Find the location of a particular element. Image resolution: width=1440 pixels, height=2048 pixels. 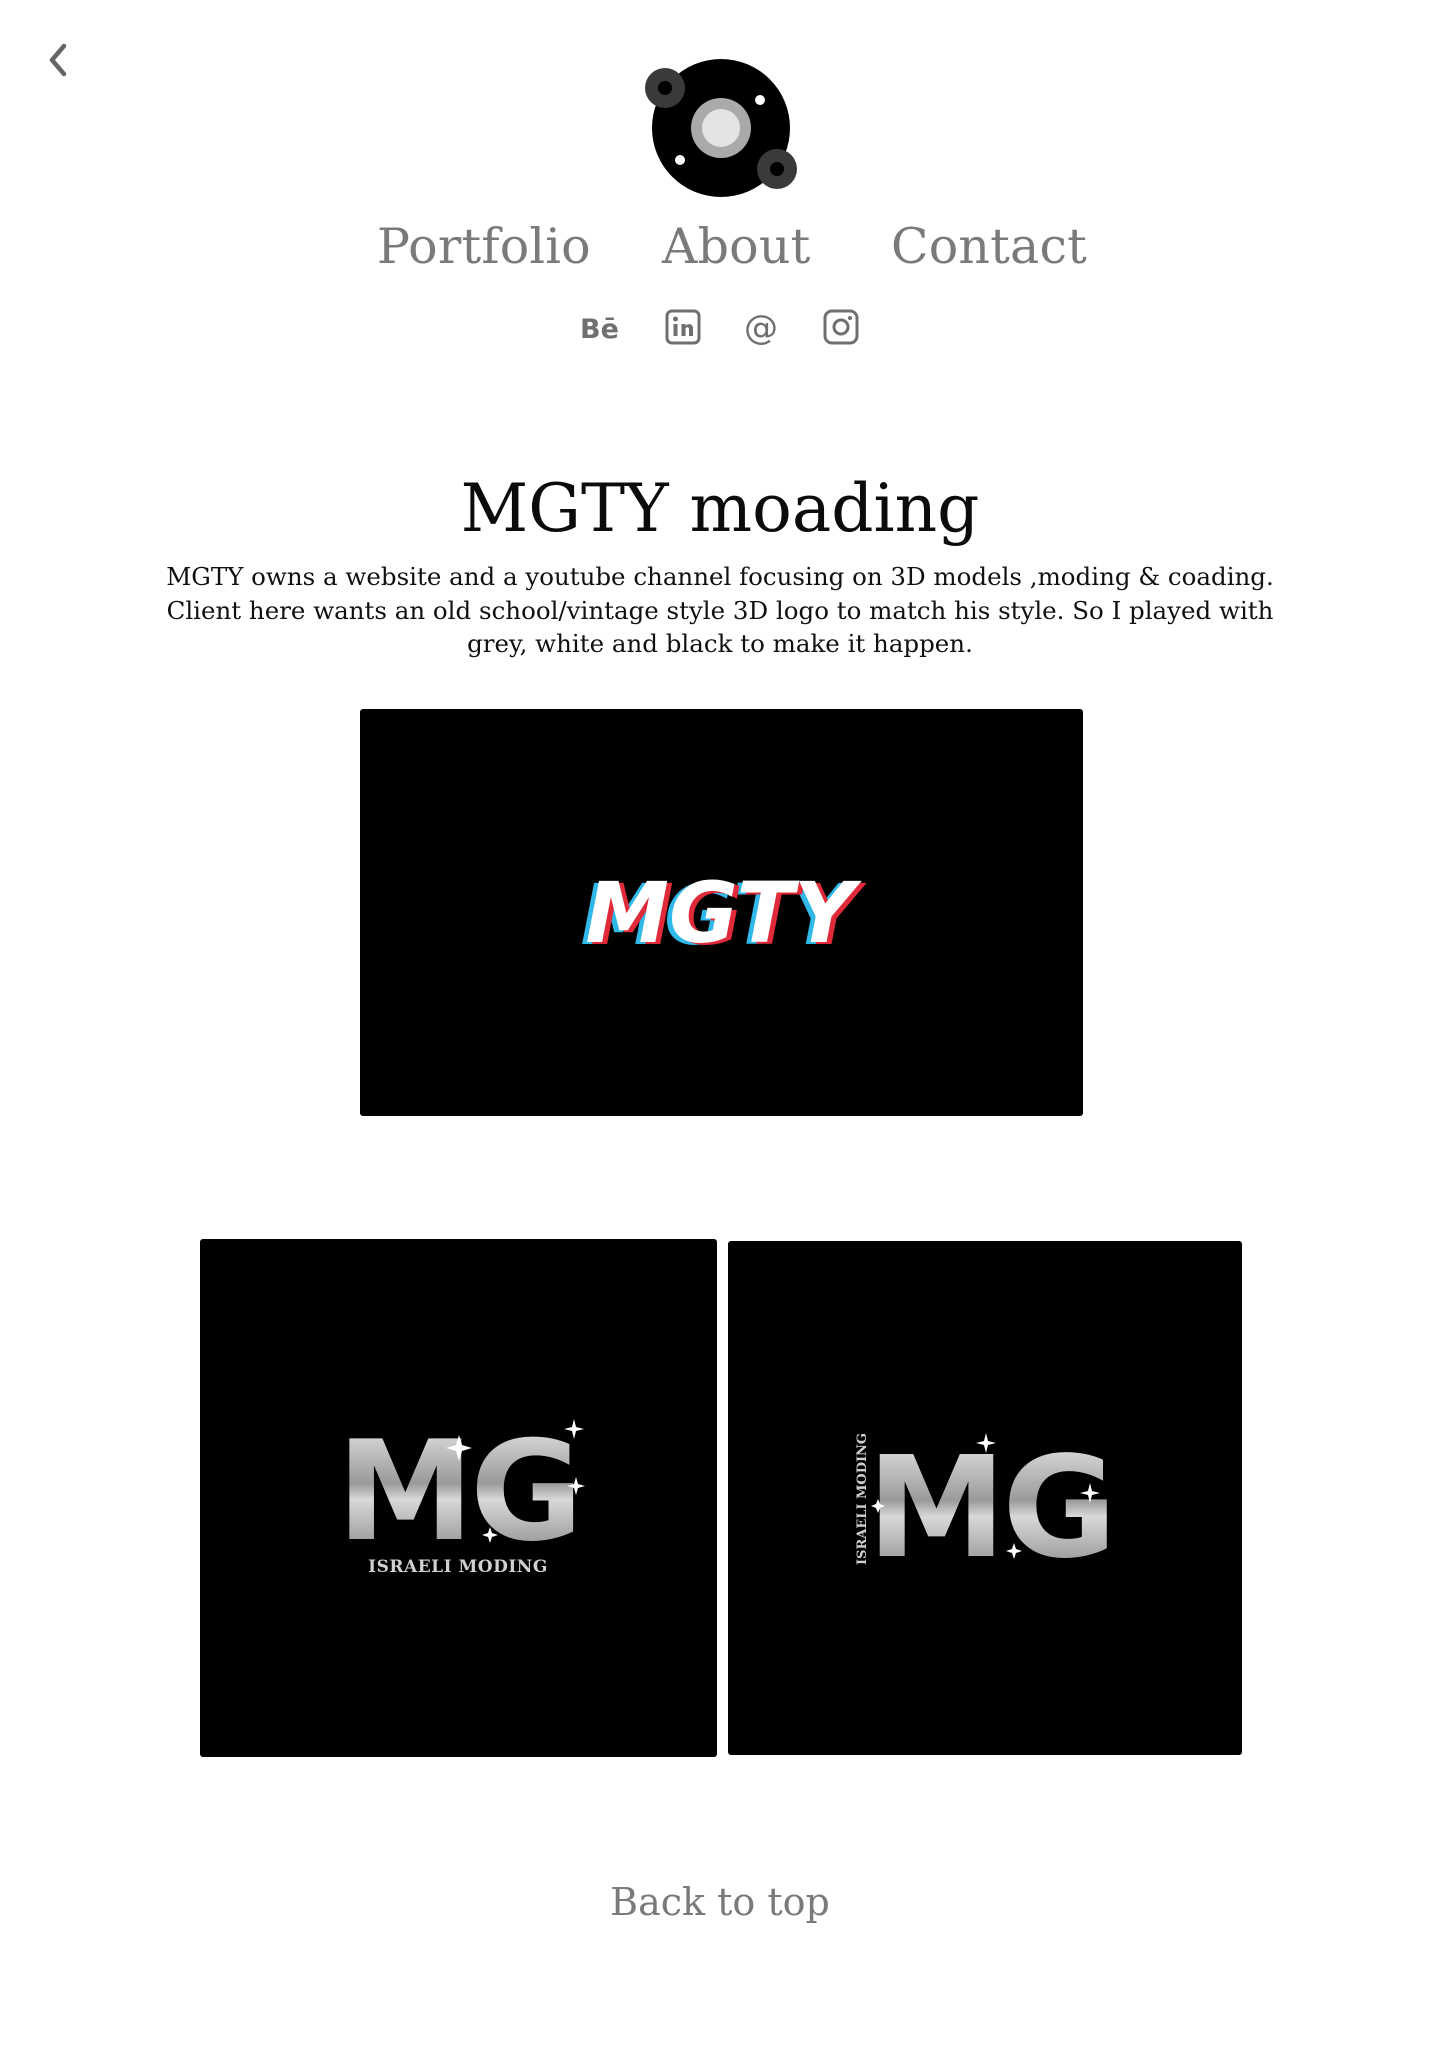

back-button is located at coordinates (58, 60).